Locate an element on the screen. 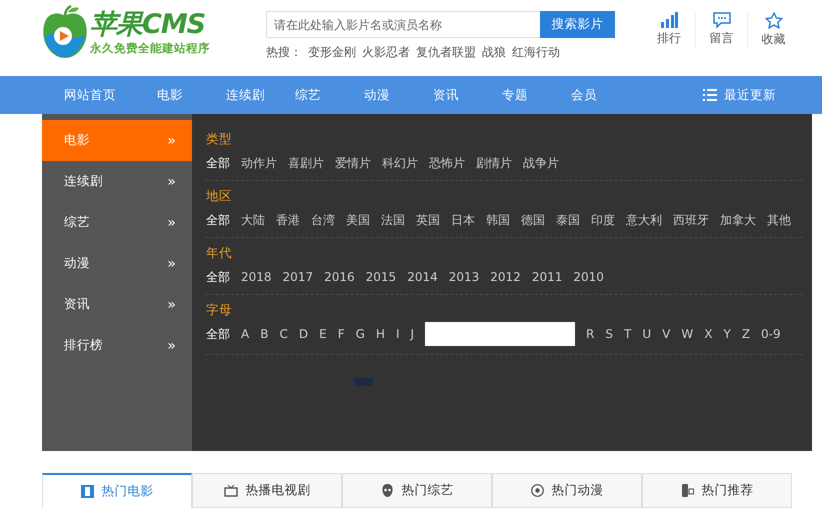 This screenshot has width=822, height=510. filter-option: 科幻片 is located at coordinates (400, 163).